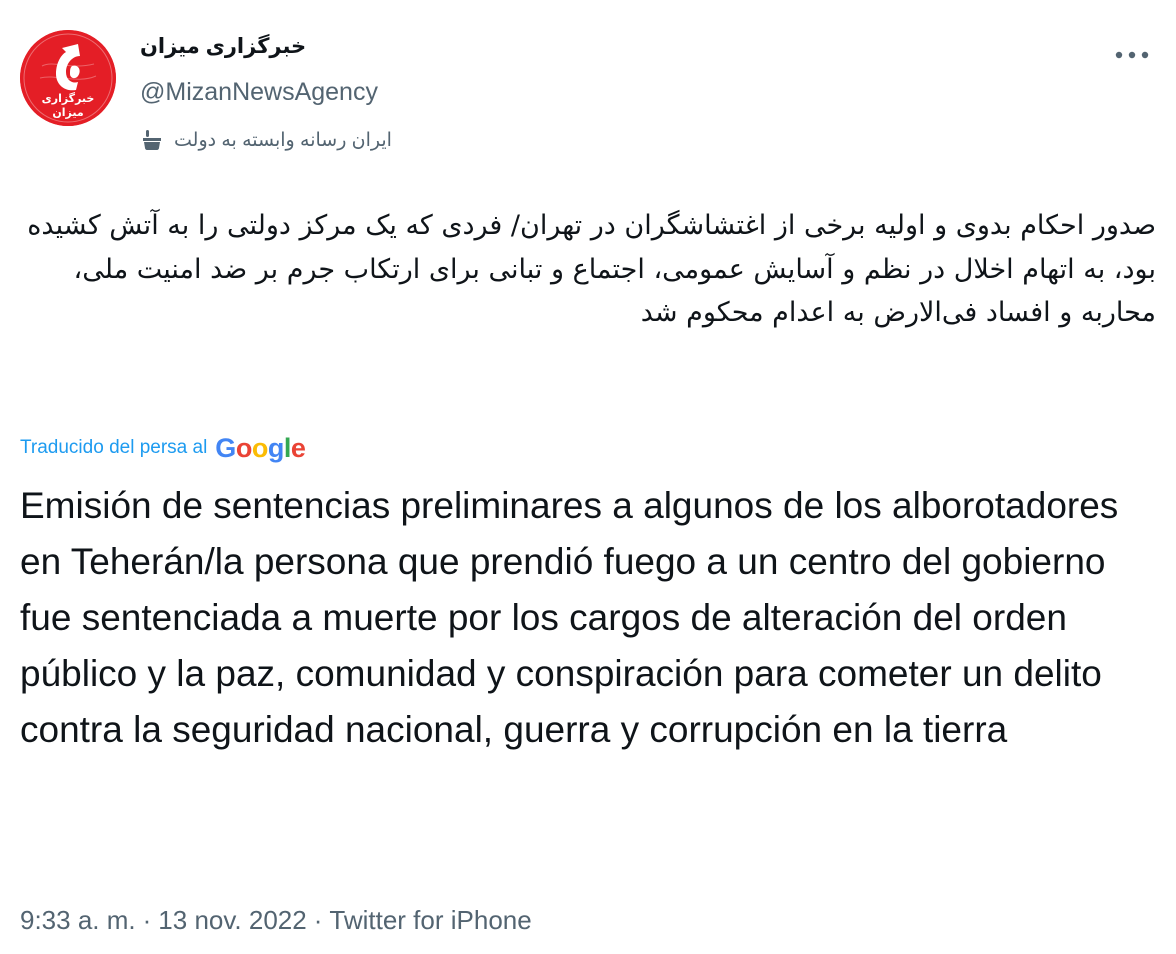 The image size is (1176, 954). I want to click on author-handle: @MizanNewsAgency, so click(259, 92).